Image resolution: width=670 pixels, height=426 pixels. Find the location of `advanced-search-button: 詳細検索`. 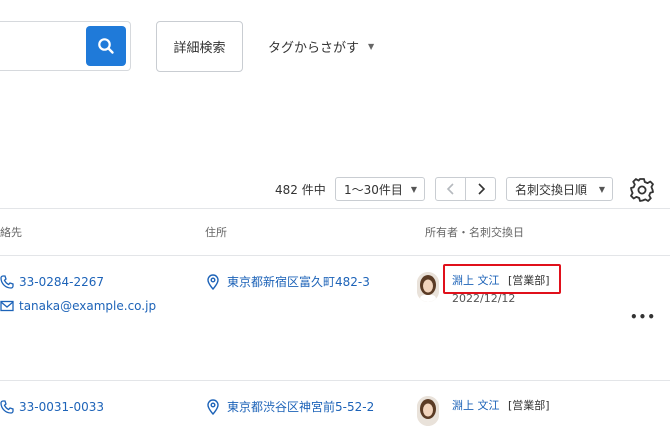

advanced-search-button: 詳細検索 is located at coordinates (199, 46).